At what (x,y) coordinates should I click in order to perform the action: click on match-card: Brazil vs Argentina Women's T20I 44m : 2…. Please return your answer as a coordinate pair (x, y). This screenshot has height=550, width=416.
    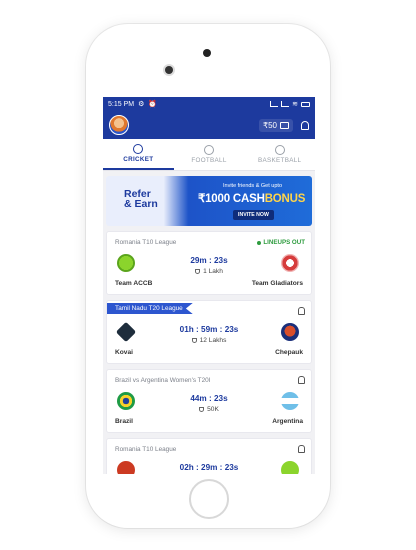
    Looking at the image, I should click on (209, 401).